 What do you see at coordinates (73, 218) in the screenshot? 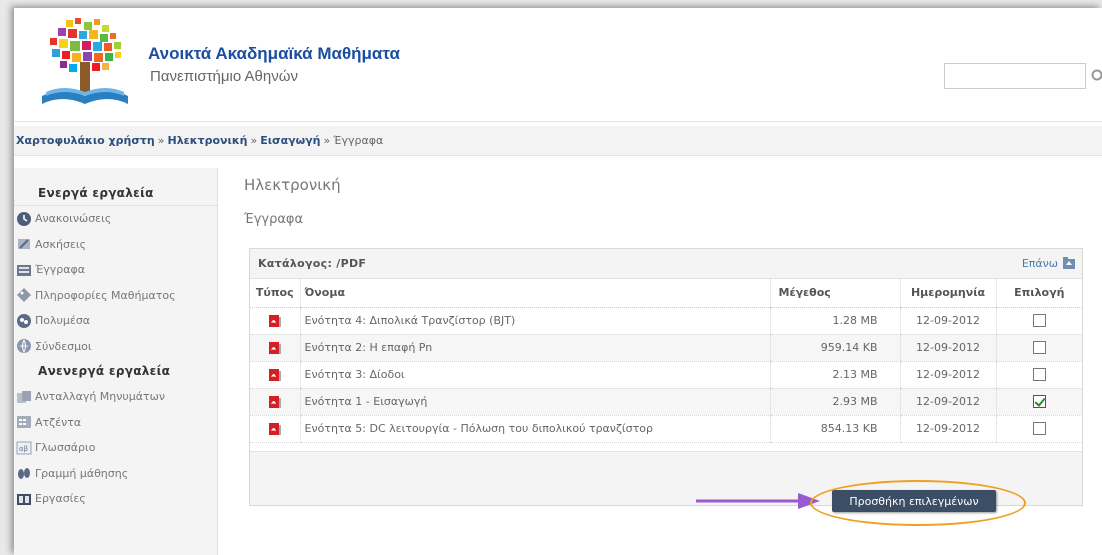
I see `sidebar-item-label: Ανακοινώσεις` at bounding box center [73, 218].